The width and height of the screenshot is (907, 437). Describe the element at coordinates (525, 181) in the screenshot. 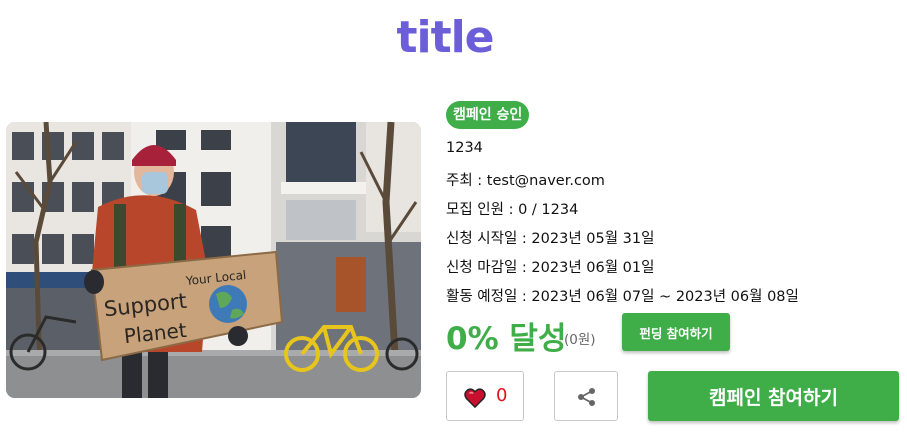

I see `campaign-host: 주최 : test@naver.com` at that location.